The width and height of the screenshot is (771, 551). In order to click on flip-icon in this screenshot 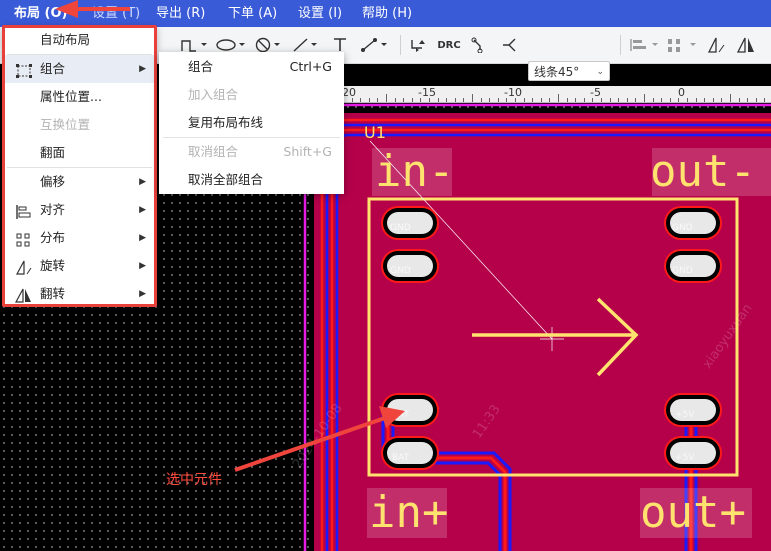, I will do `click(23, 294)`.